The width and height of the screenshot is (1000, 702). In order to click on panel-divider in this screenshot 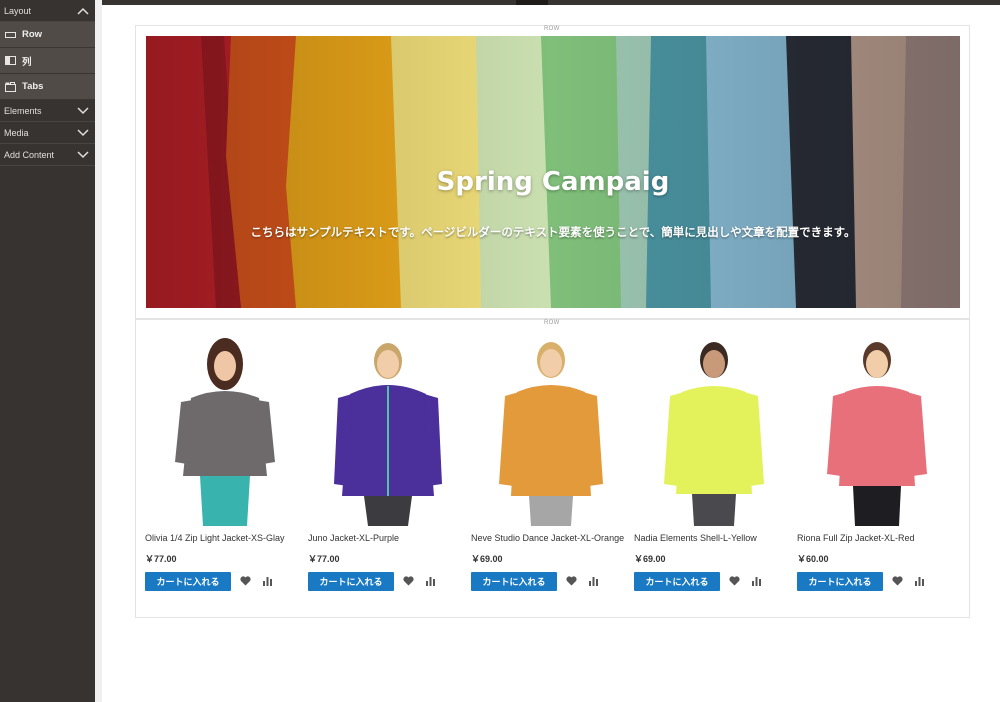, I will do `click(98, 351)`.